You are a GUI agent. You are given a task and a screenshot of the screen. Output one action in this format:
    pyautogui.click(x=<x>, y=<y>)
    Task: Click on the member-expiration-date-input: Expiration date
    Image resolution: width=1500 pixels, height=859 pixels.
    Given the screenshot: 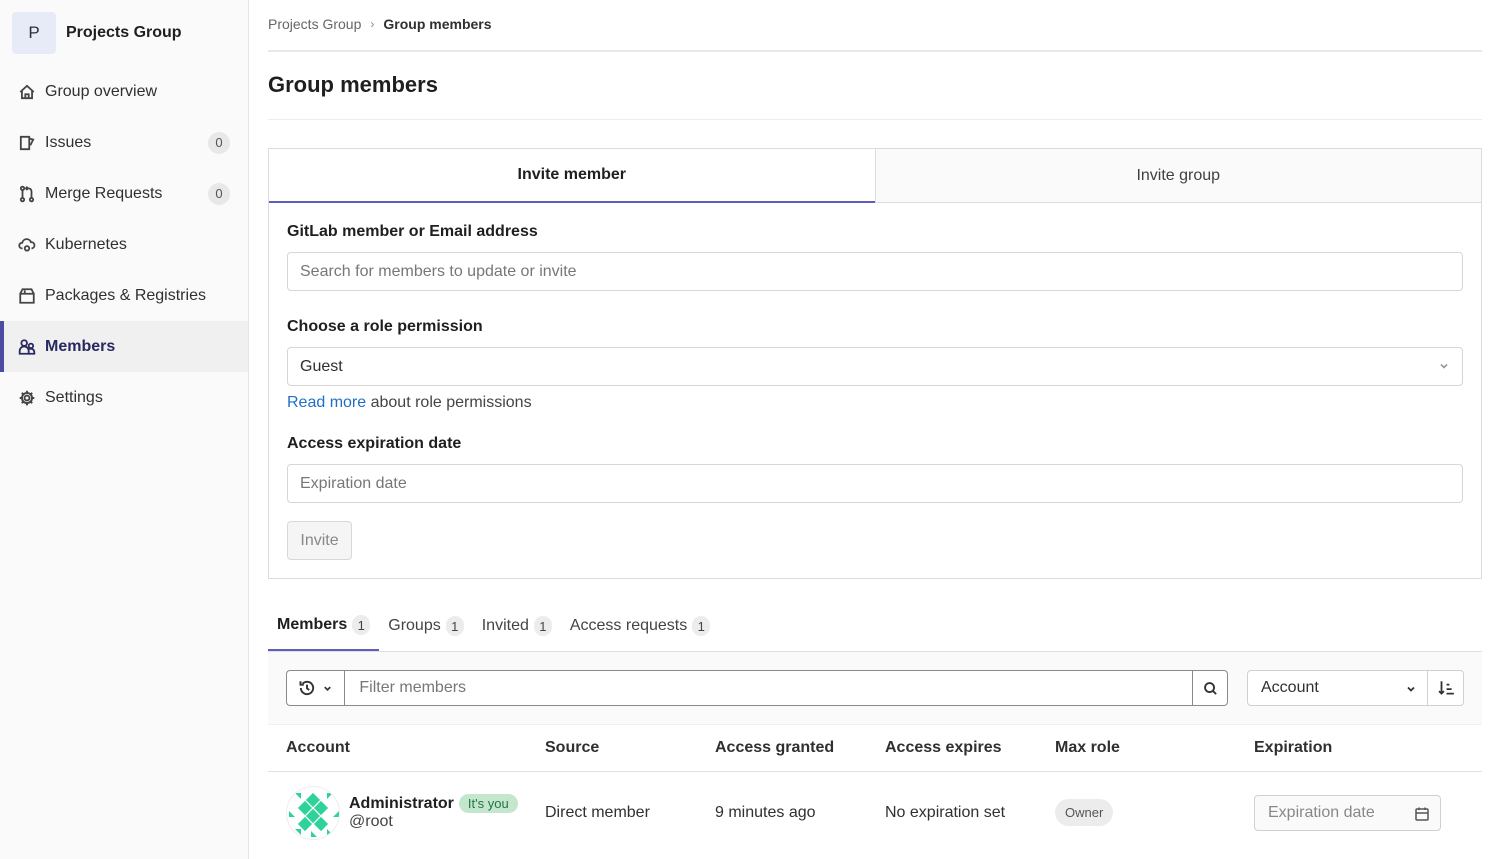 What is the action you would take?
    pyautogui.click(x=1347, y=812)
    